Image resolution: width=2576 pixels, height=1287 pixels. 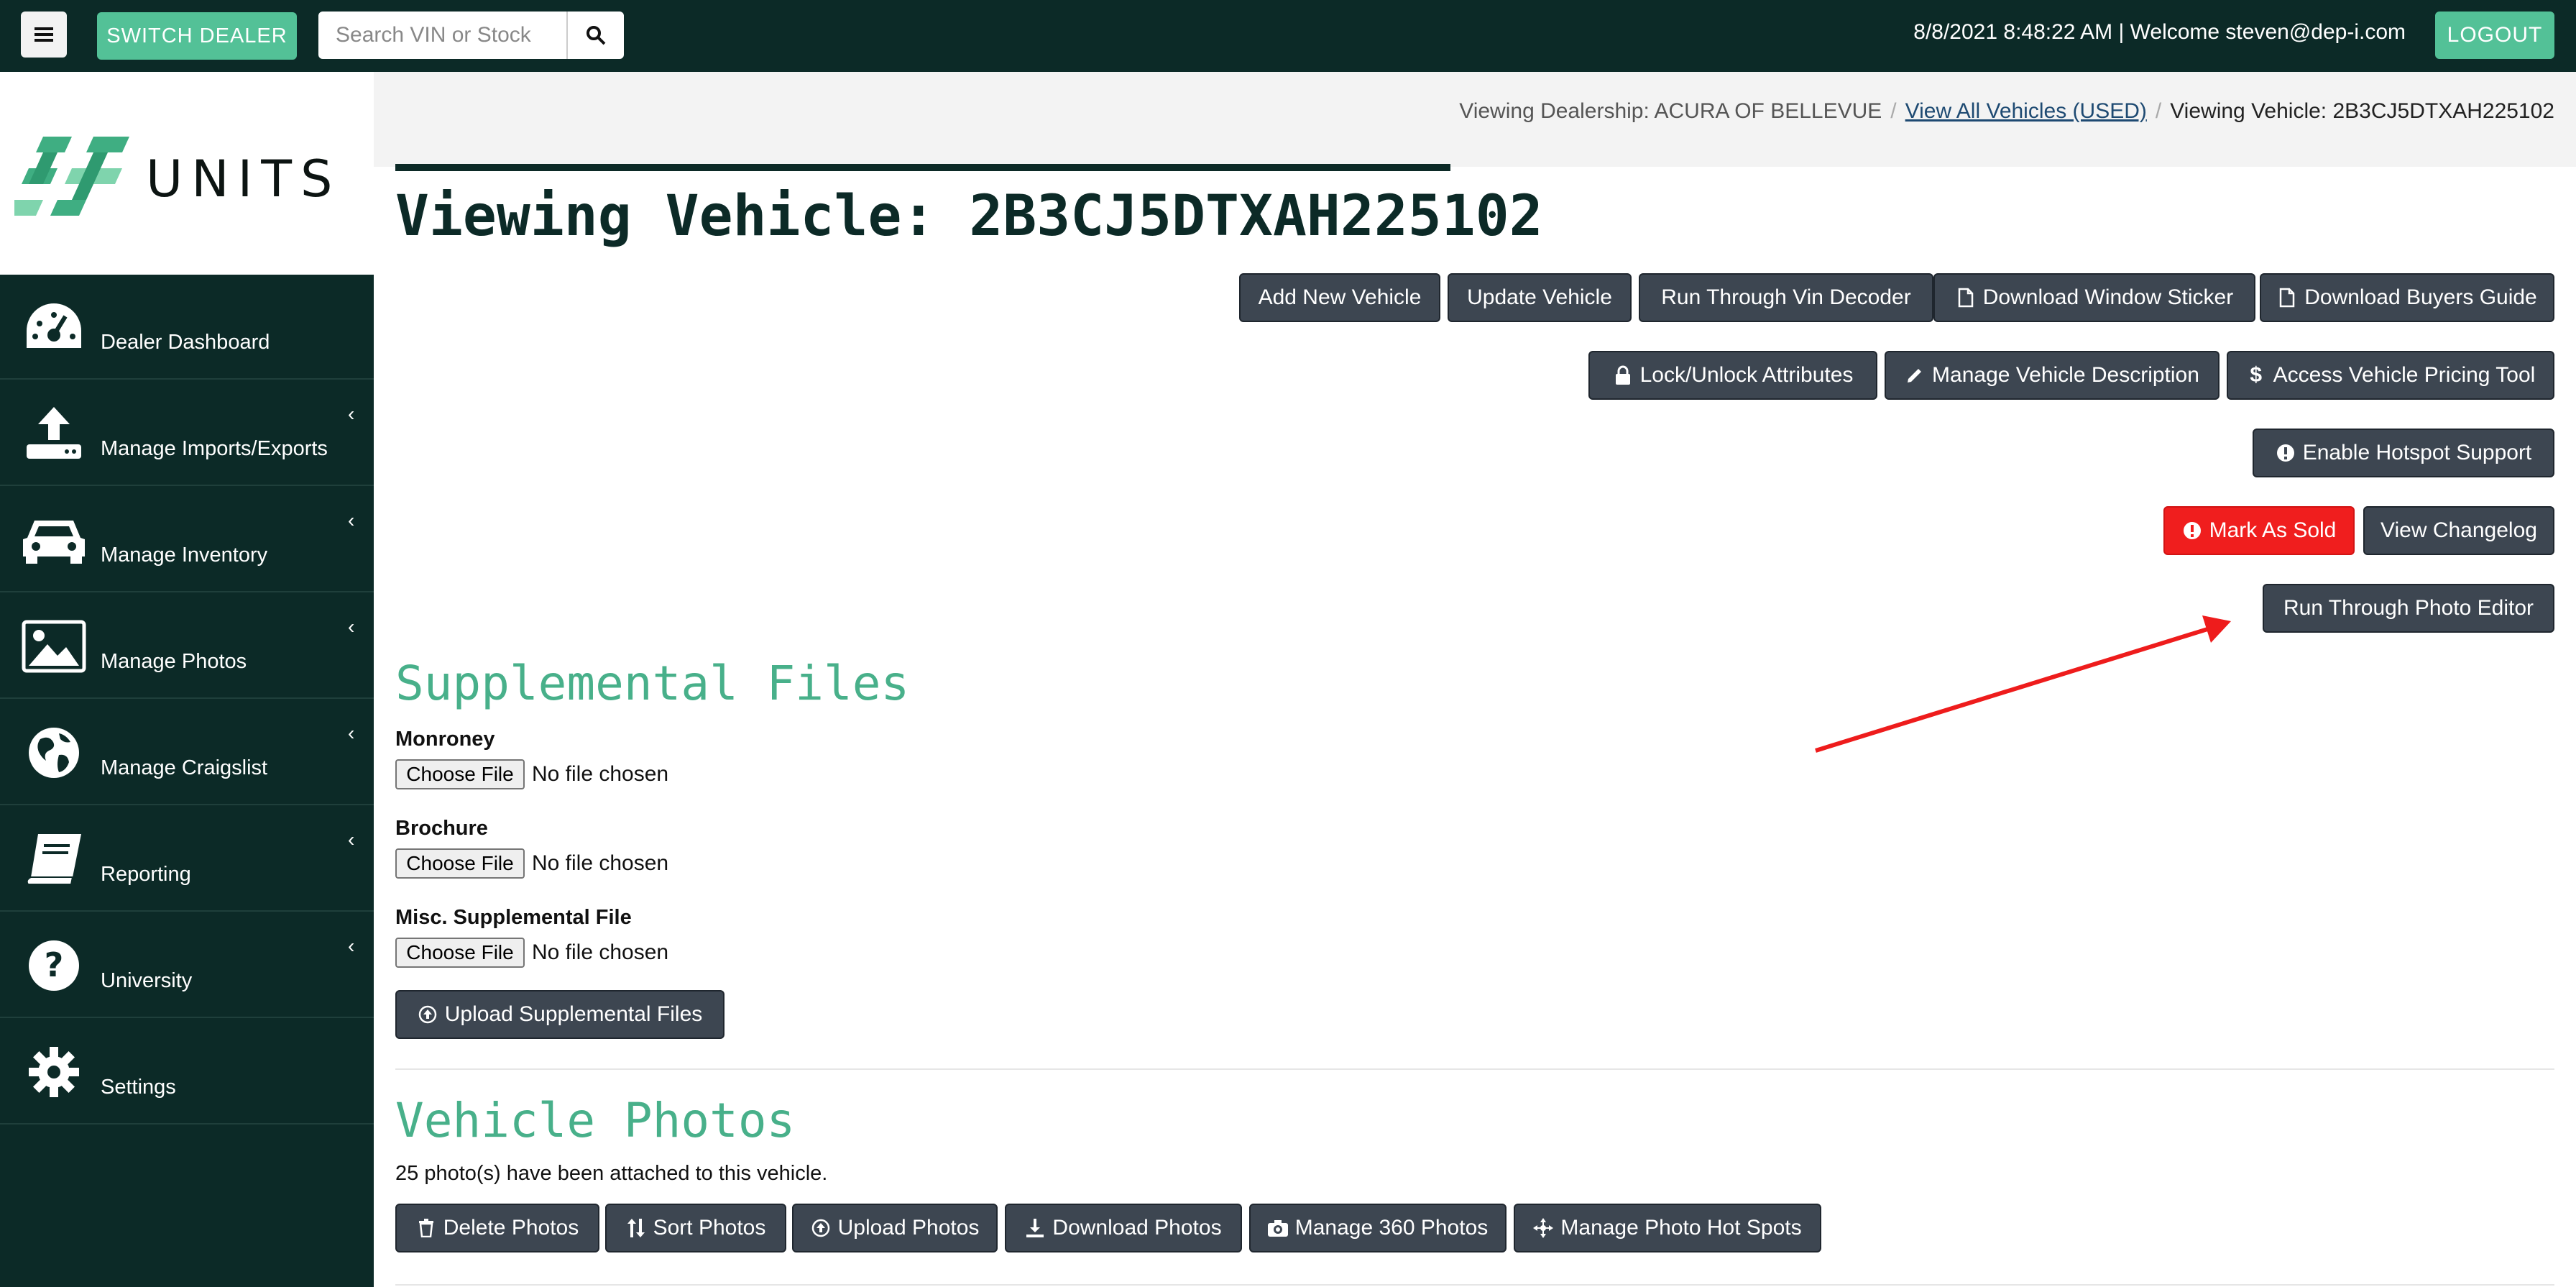 What do you see at coordinates (184, 767) in the screenshot?
I see `sidebar-item-label: Manage Craigslist` at bounding box center [184, 767].